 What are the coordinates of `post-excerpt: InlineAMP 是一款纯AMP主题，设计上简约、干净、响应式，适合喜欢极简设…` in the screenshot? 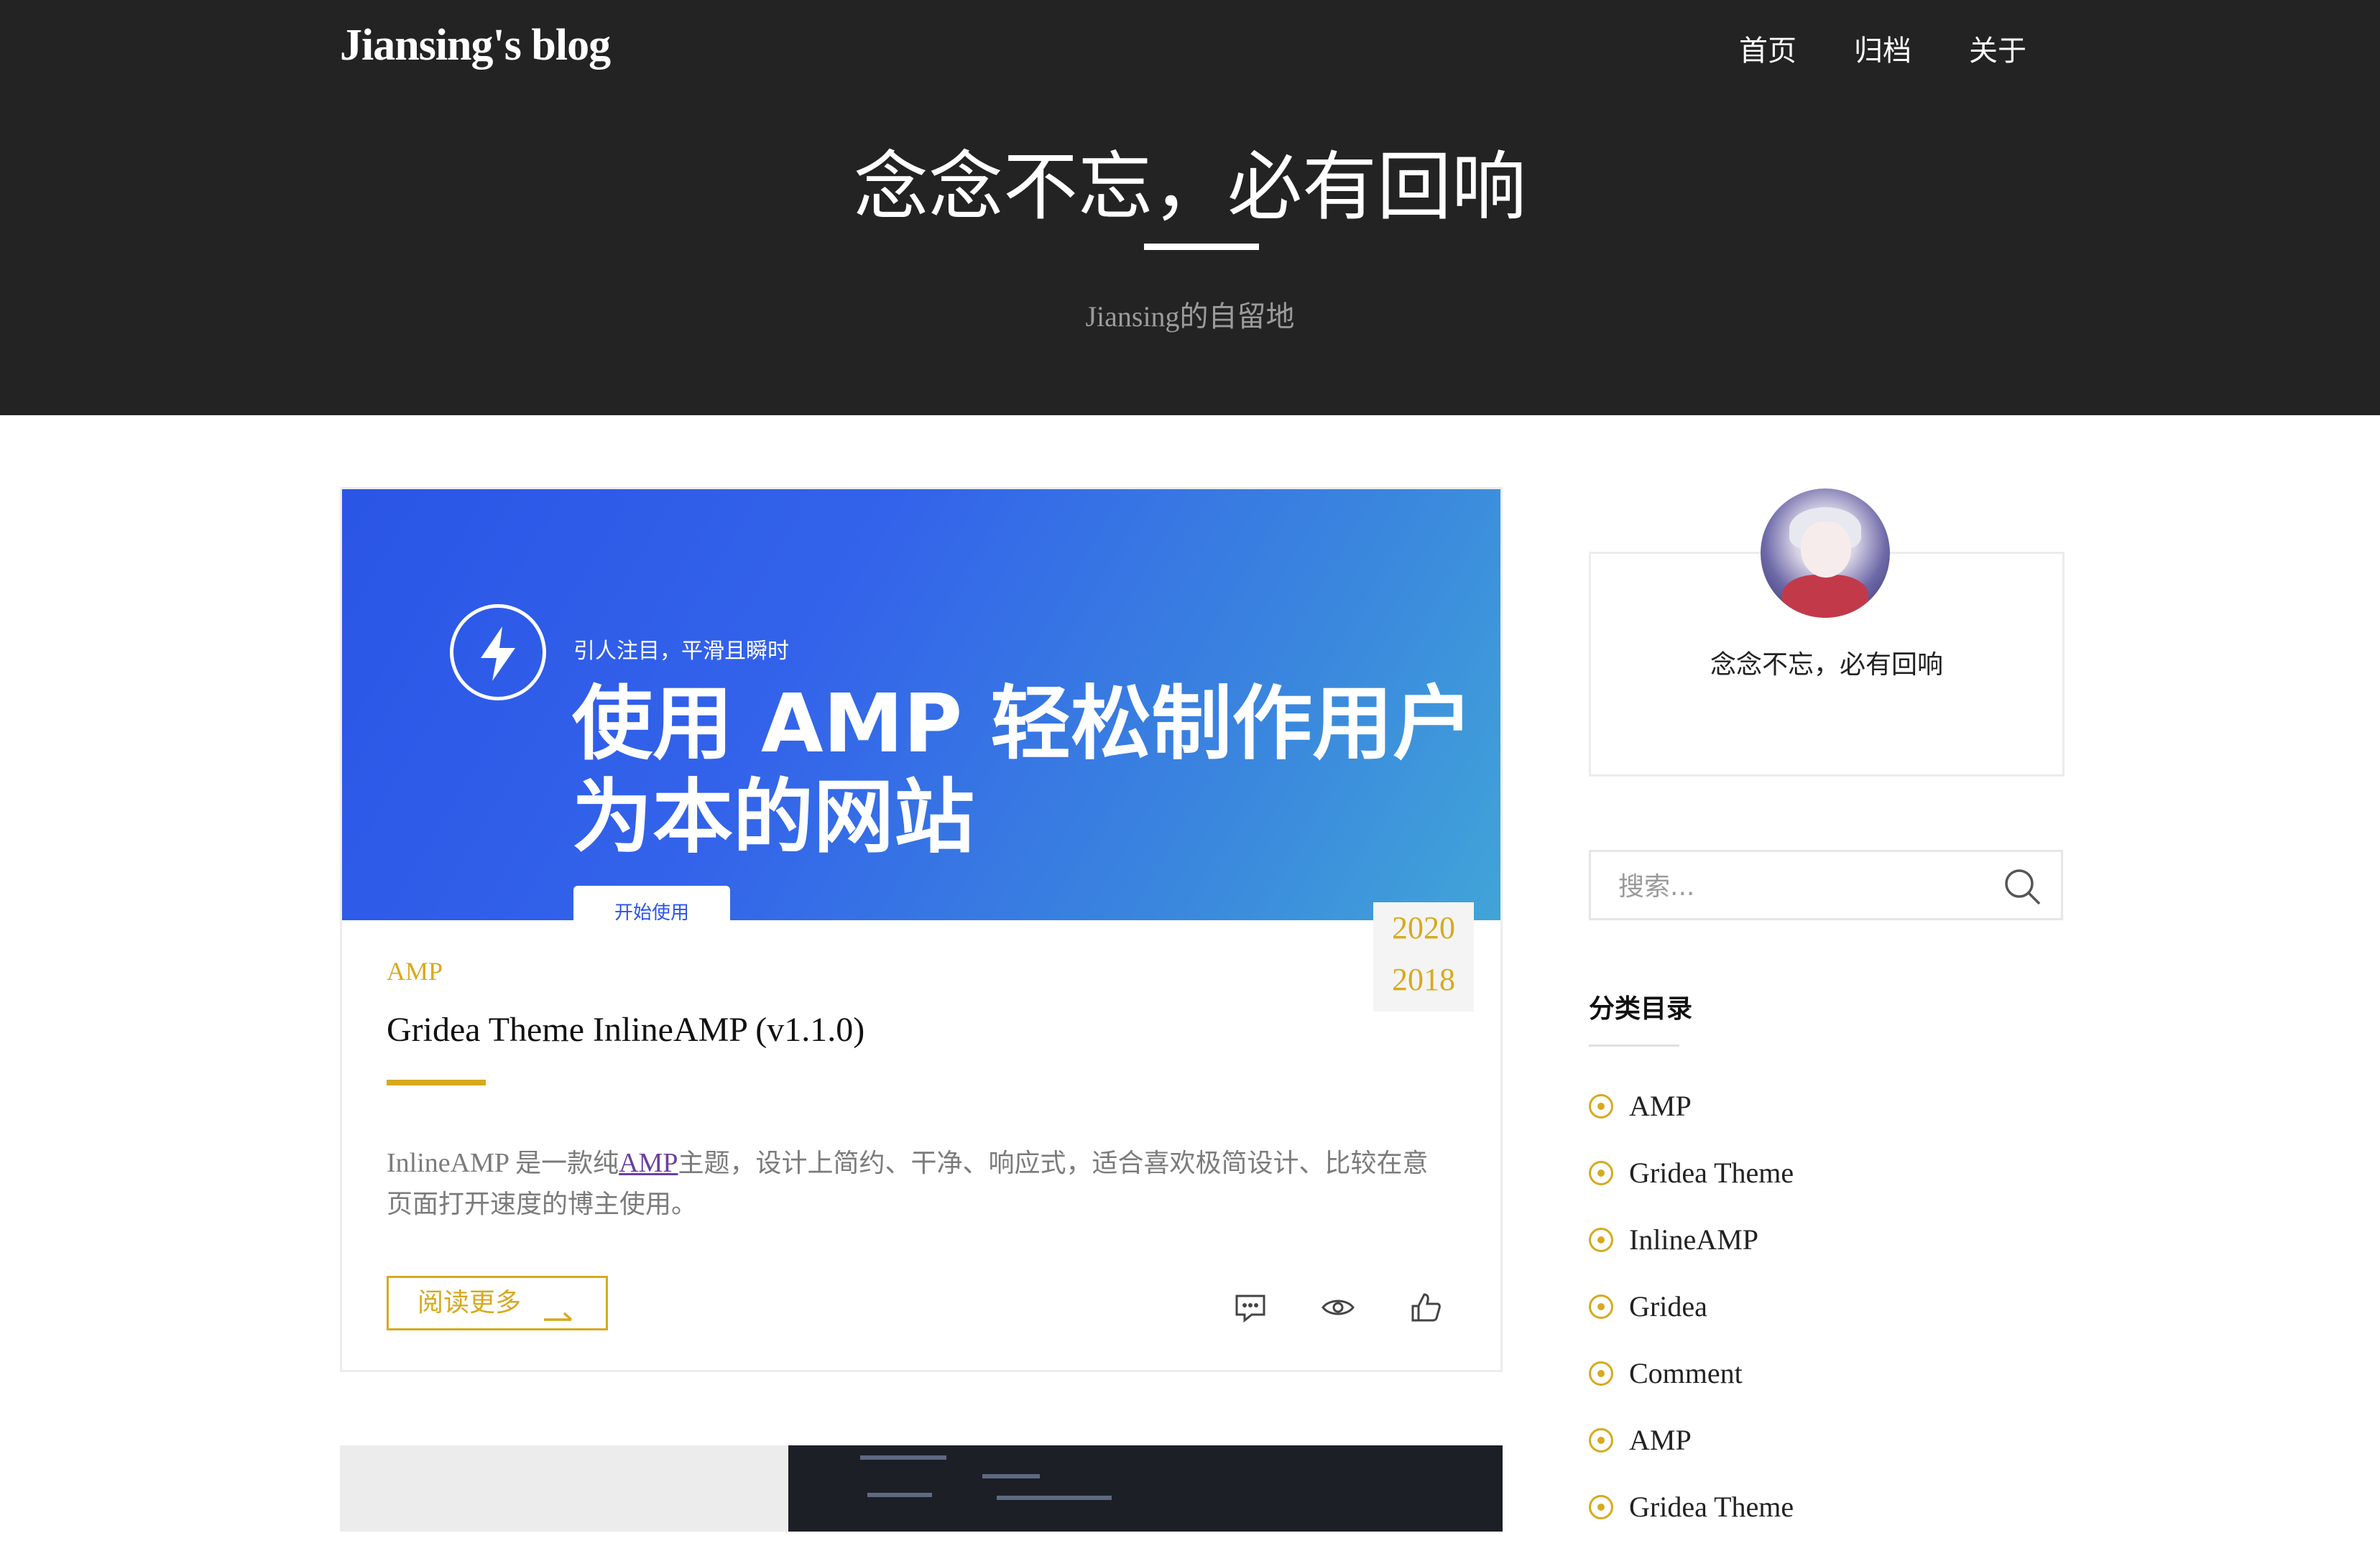 It's located at (915, 1184).